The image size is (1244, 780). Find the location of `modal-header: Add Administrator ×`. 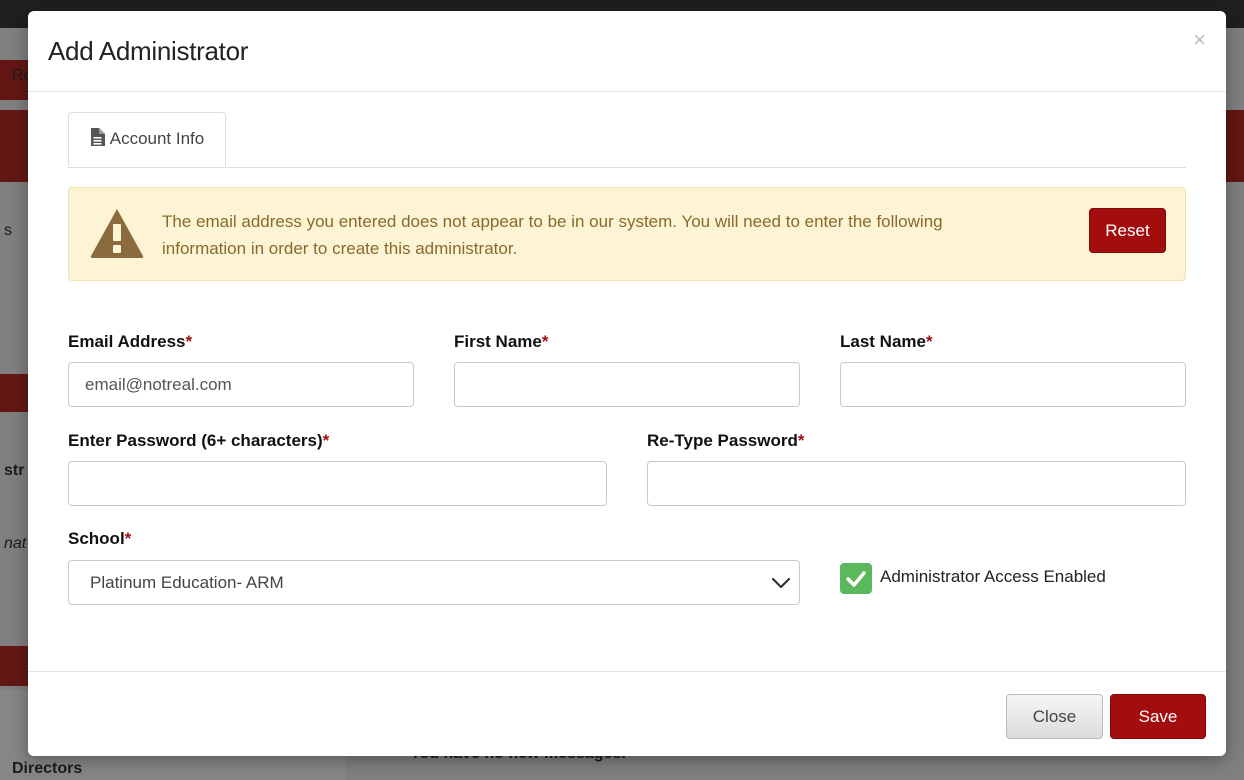

modal-header: Add Administrator × is located at coordinates (627, 51).